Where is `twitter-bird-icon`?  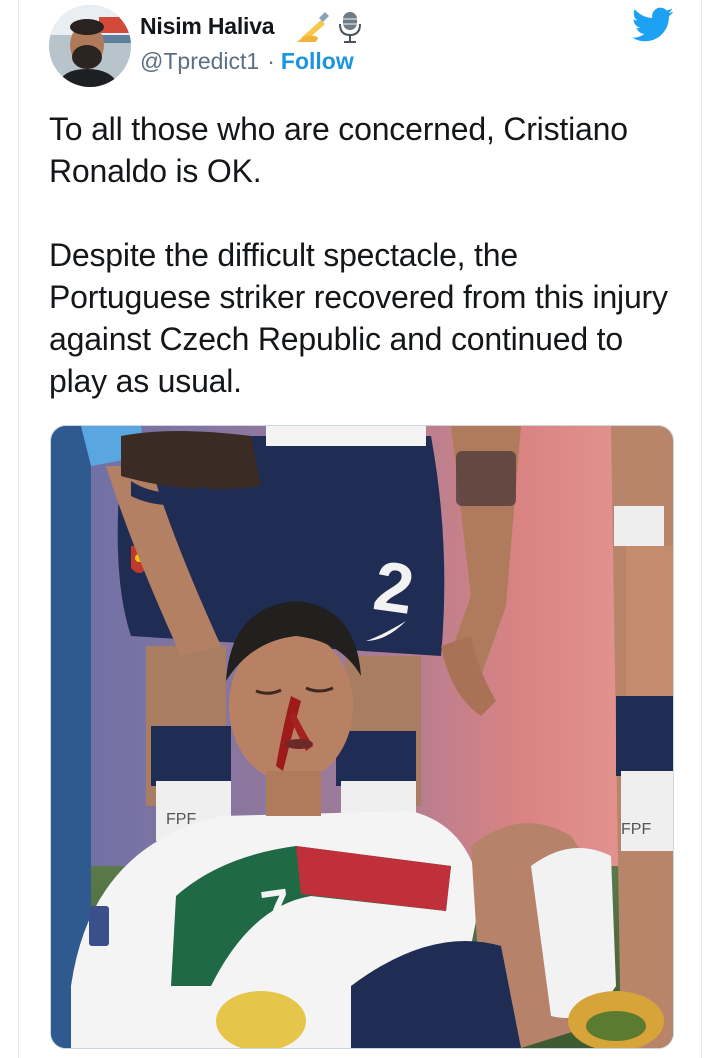
twitter-bird-icon is located at coordinates (653, 25).